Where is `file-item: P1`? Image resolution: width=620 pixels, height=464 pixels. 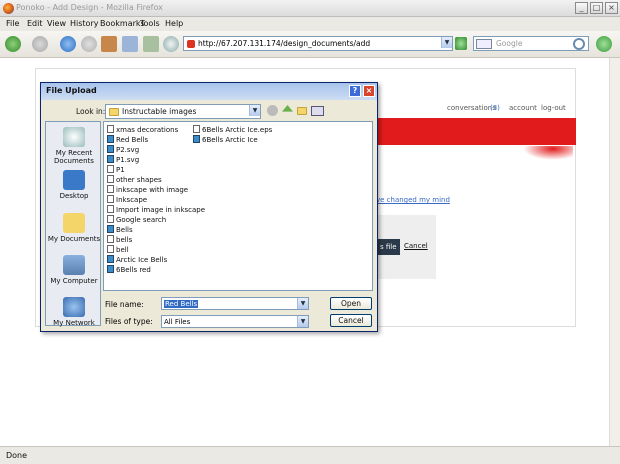
file-item: P1 is located at coordinates (116, 169).